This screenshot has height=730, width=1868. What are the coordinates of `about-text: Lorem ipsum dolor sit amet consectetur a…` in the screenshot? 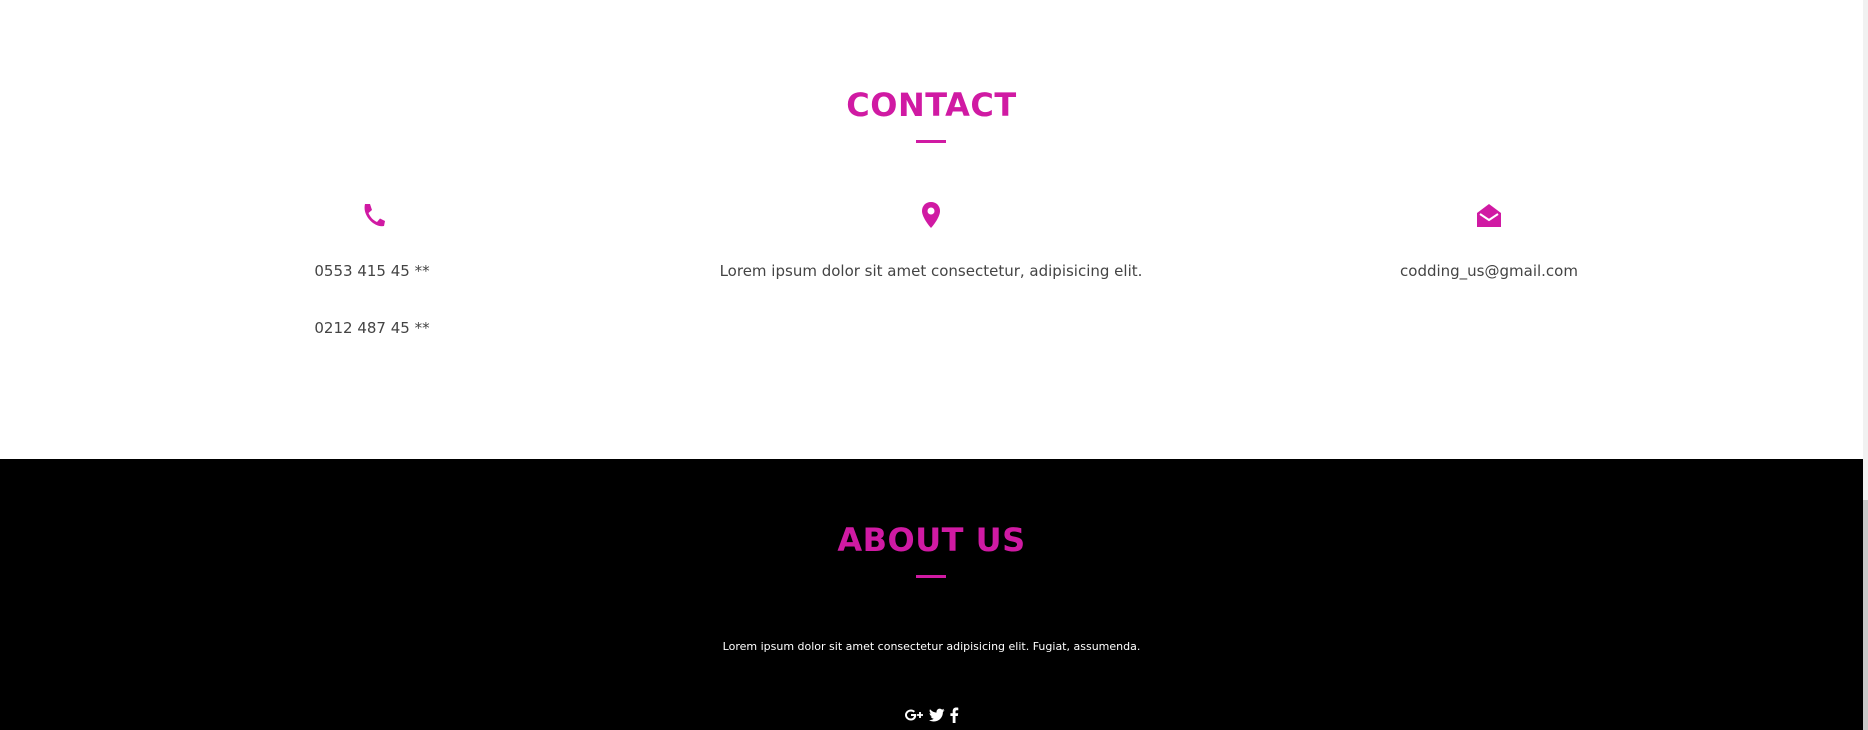 It's located at (931, 646).